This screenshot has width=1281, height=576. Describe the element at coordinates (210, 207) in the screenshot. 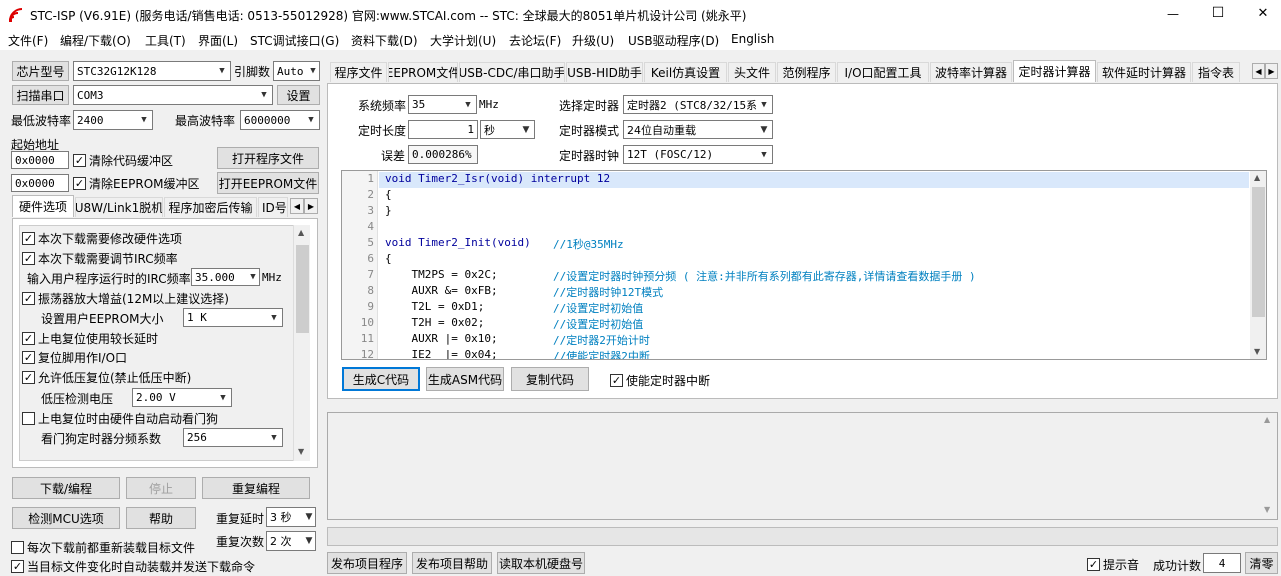

I see `tab-encrypted-transfer: 程序加密后传输` at that location.